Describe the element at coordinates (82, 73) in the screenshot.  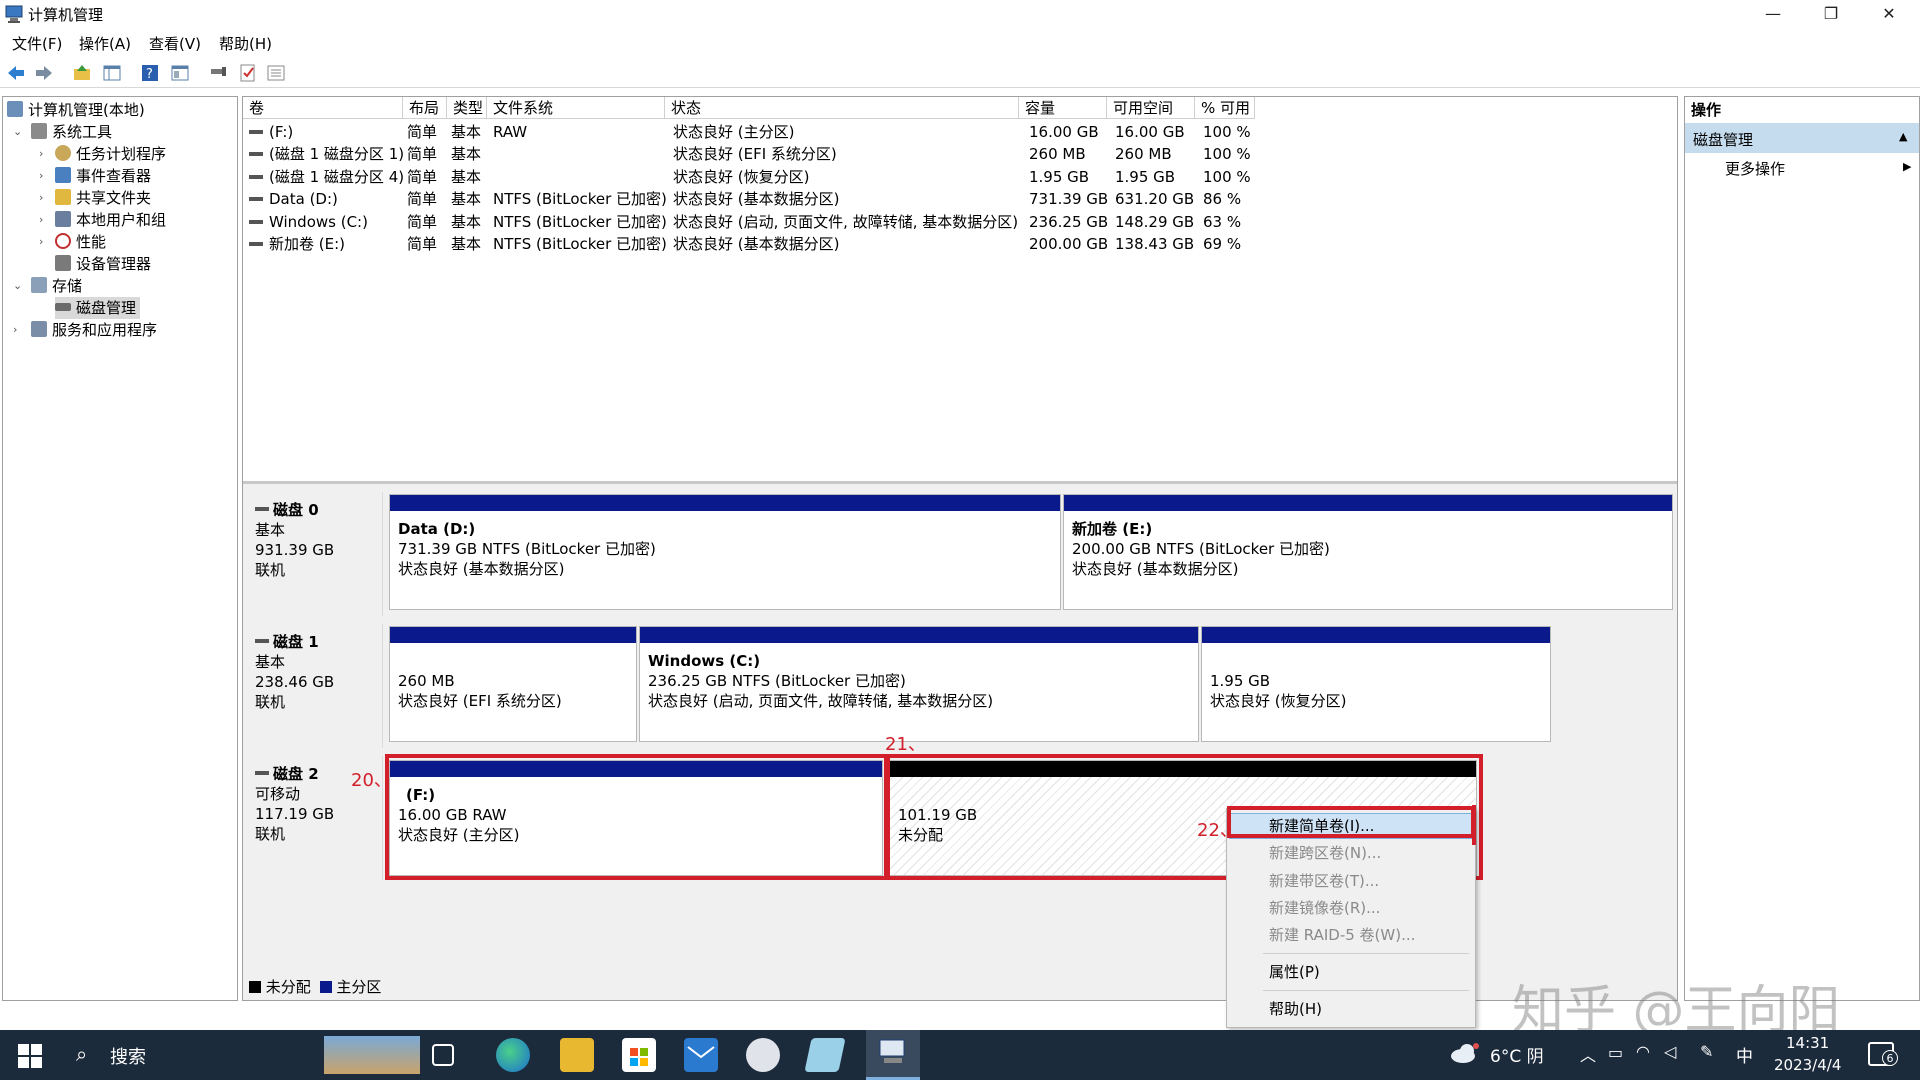
I see `up-folder-icon` at that location.